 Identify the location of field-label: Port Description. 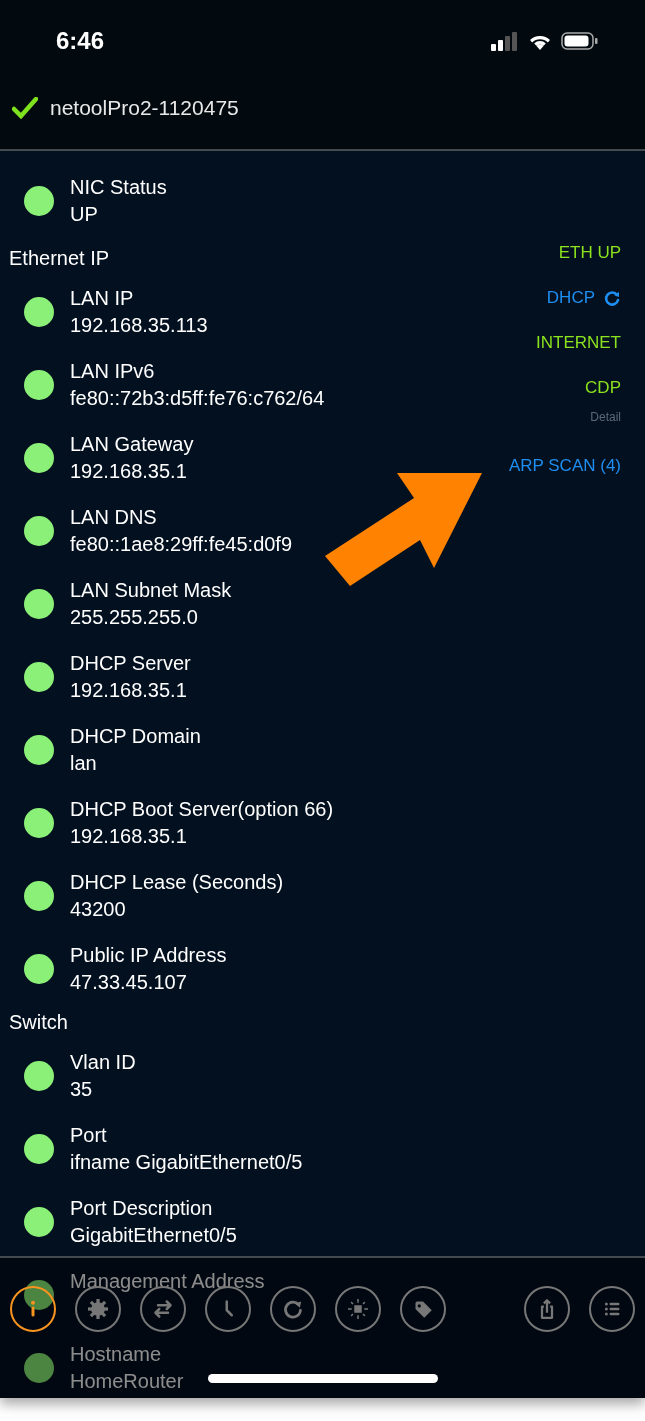
(142, 1208).